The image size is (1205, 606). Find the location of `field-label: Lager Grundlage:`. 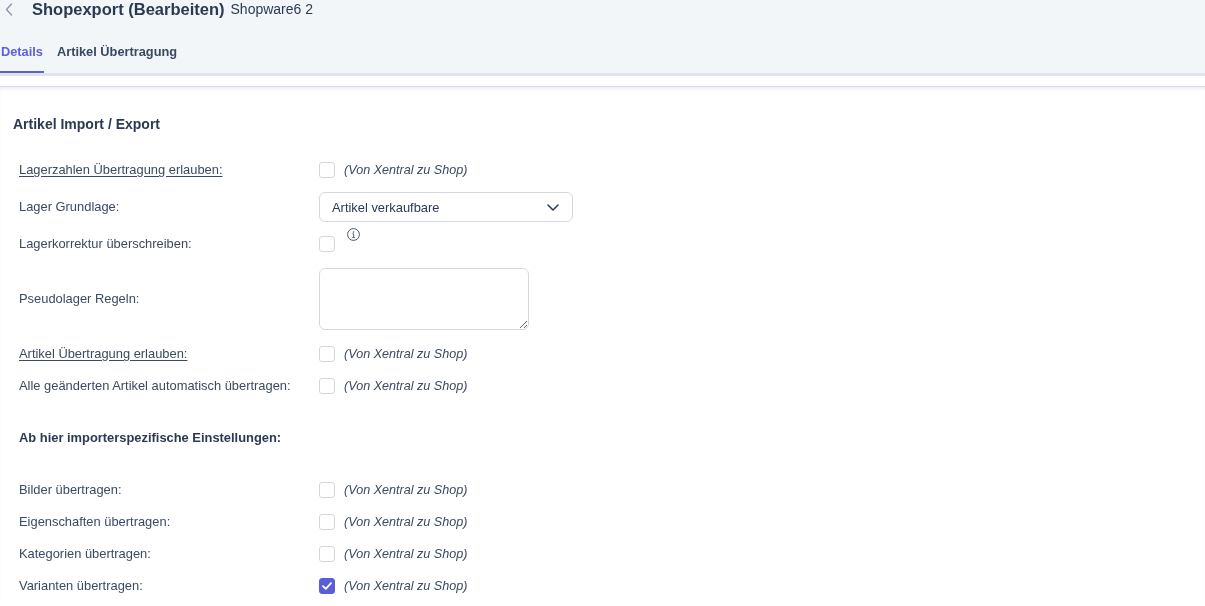

field-label: Lager Grundlage: is located at coordinates (69, 207).